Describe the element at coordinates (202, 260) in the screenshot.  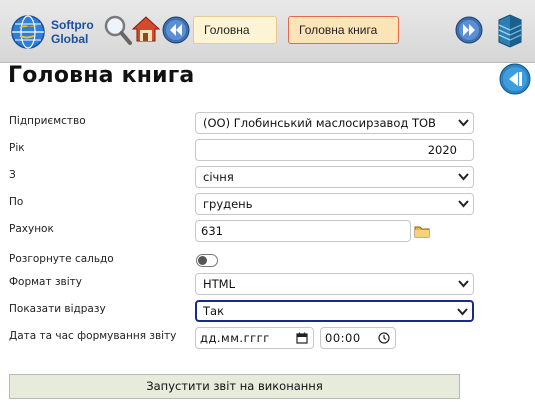
I see `toggle-knob` at that location.